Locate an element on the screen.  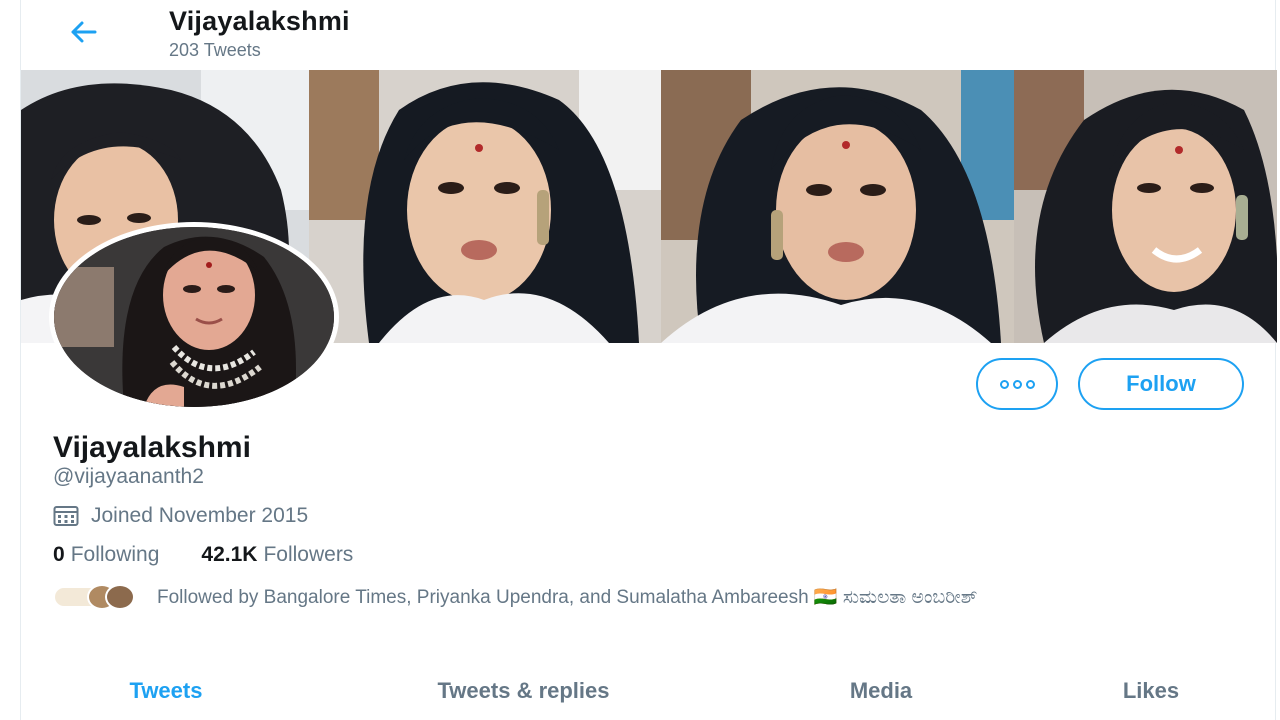
followers-link: 42.1K Followers is located at coordinates (277, 555).